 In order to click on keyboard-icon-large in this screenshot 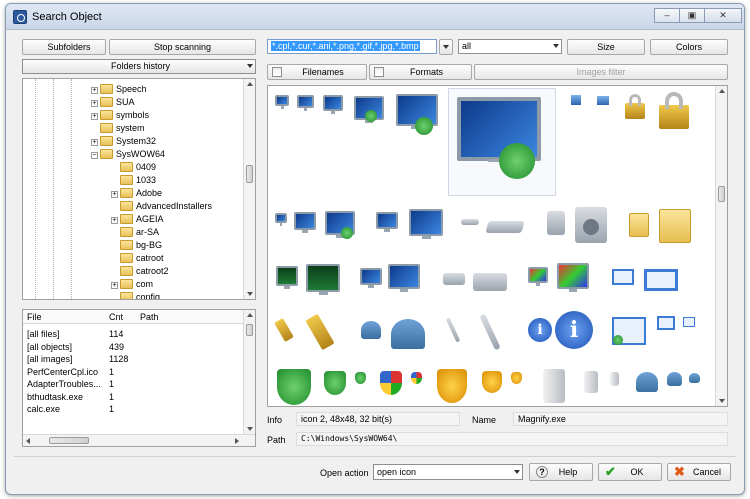, I will do `click(505, 226)`.